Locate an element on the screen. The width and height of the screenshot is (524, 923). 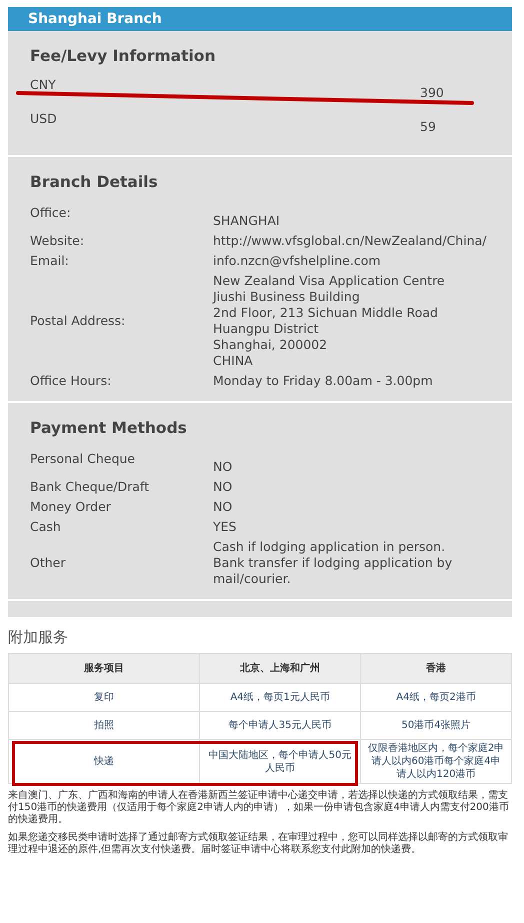
table-cell: A4纸，每页1元人民币 is located at coordinates (280, 698).